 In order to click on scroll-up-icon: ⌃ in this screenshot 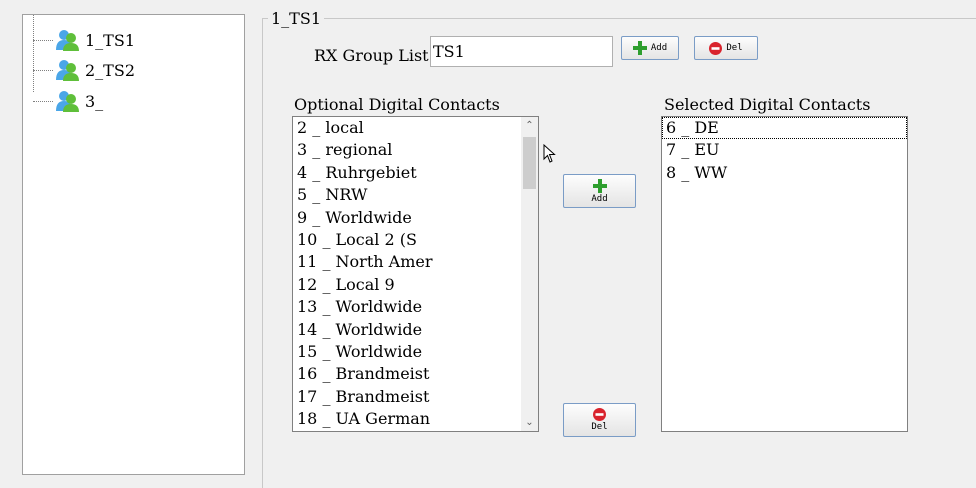, I will do `click(529, 125)`.